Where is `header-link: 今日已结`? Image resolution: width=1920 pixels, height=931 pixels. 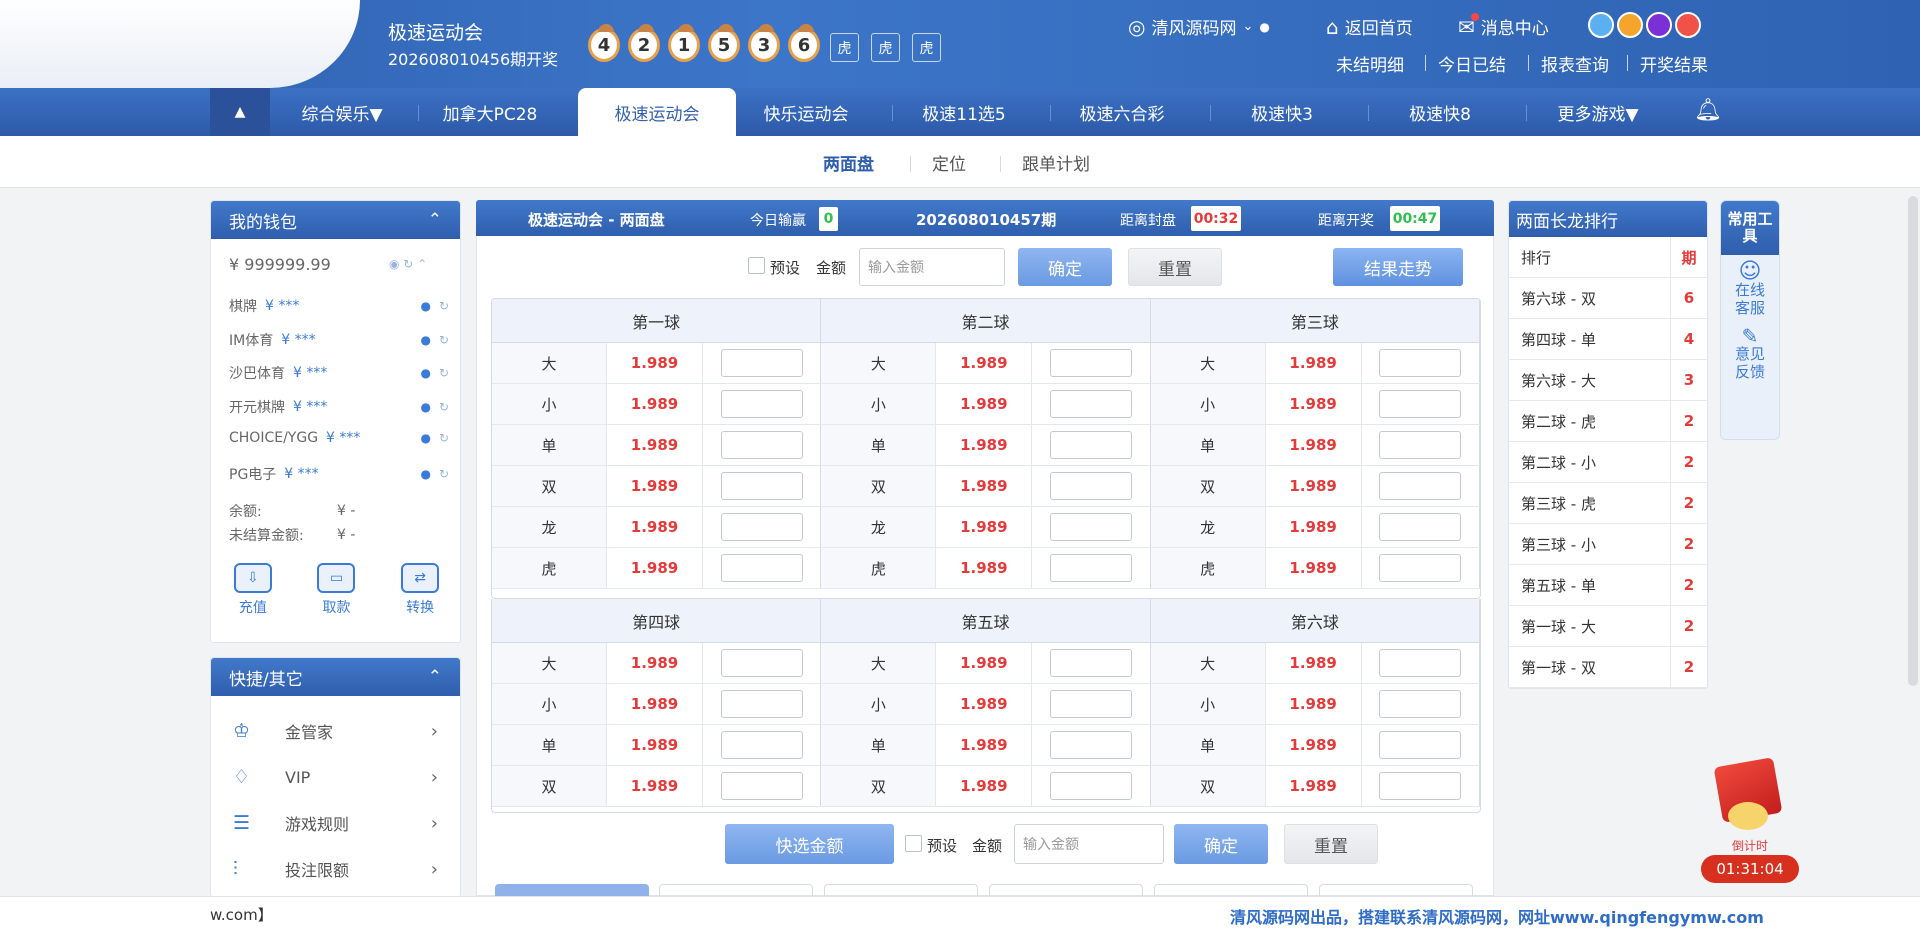 header-link: 今日已结 is located at coordinates (1472, 63).